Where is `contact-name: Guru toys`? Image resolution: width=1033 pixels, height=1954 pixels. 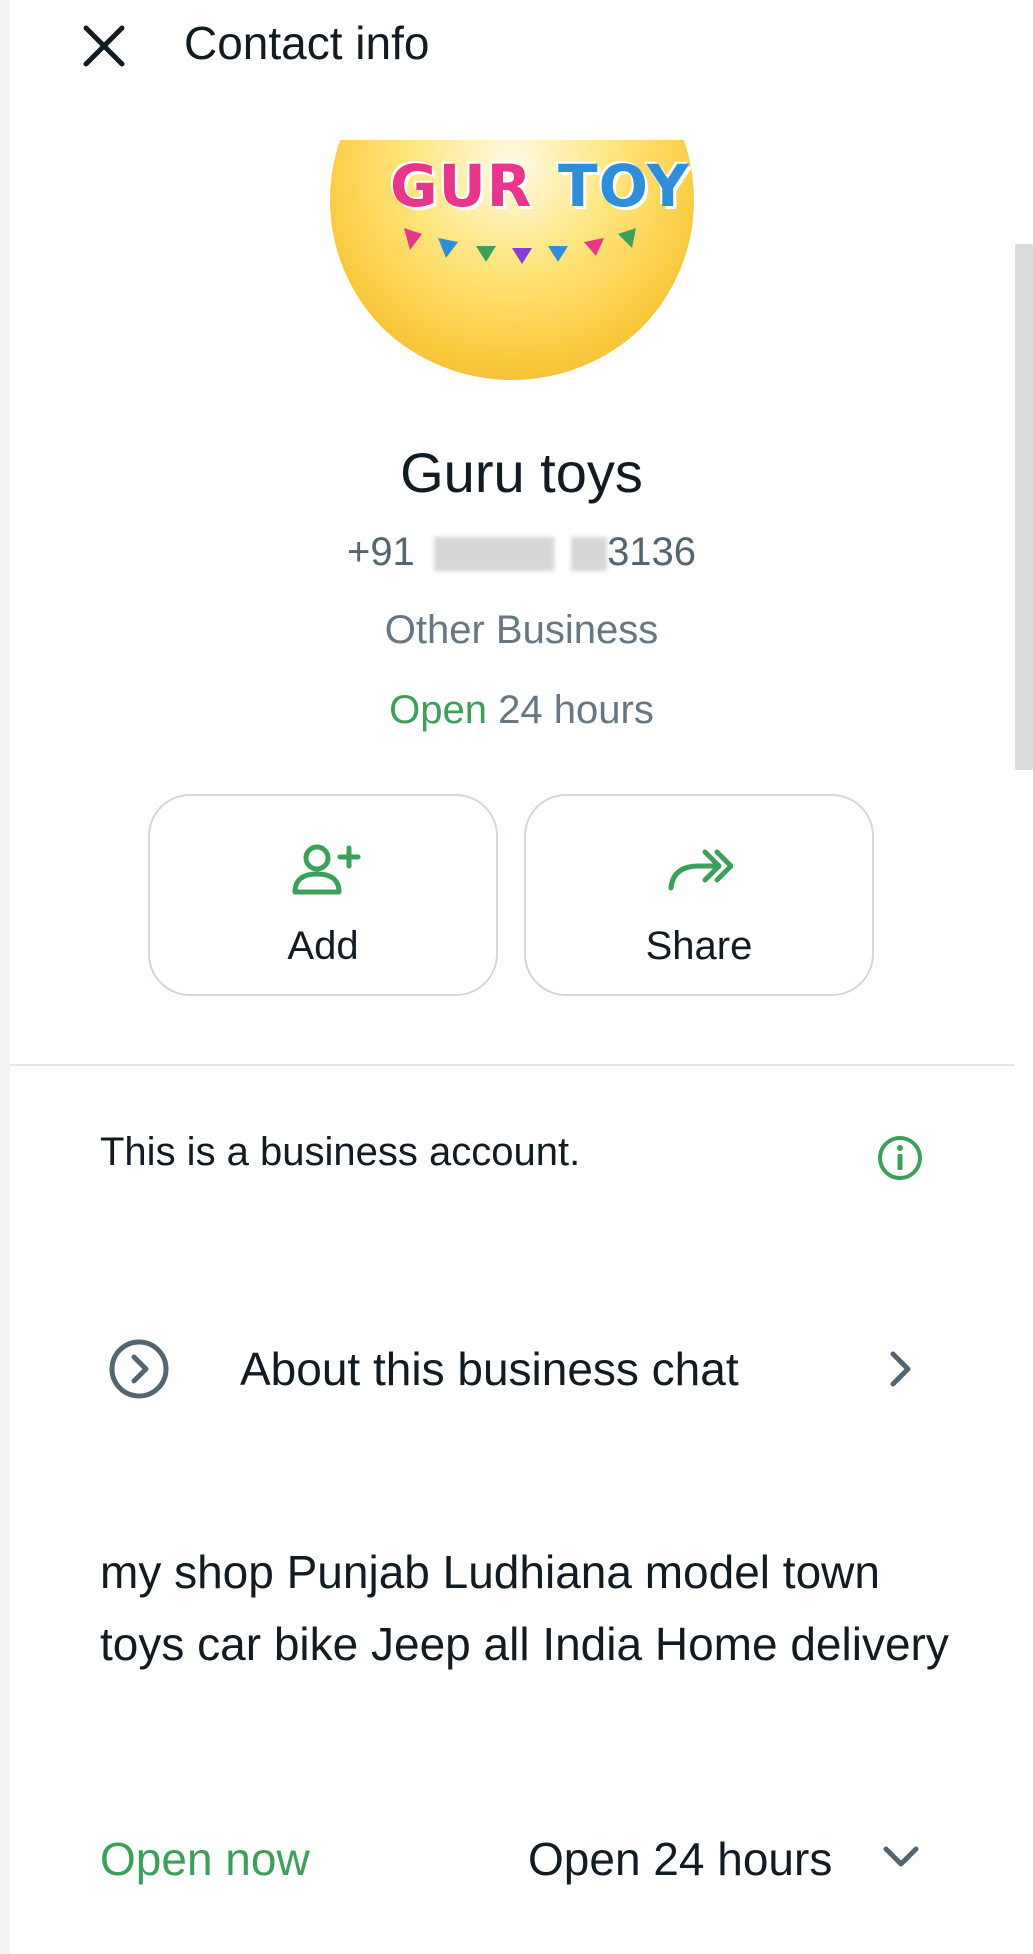 contact-name: Guru toys is located at coordinates (521, 472).